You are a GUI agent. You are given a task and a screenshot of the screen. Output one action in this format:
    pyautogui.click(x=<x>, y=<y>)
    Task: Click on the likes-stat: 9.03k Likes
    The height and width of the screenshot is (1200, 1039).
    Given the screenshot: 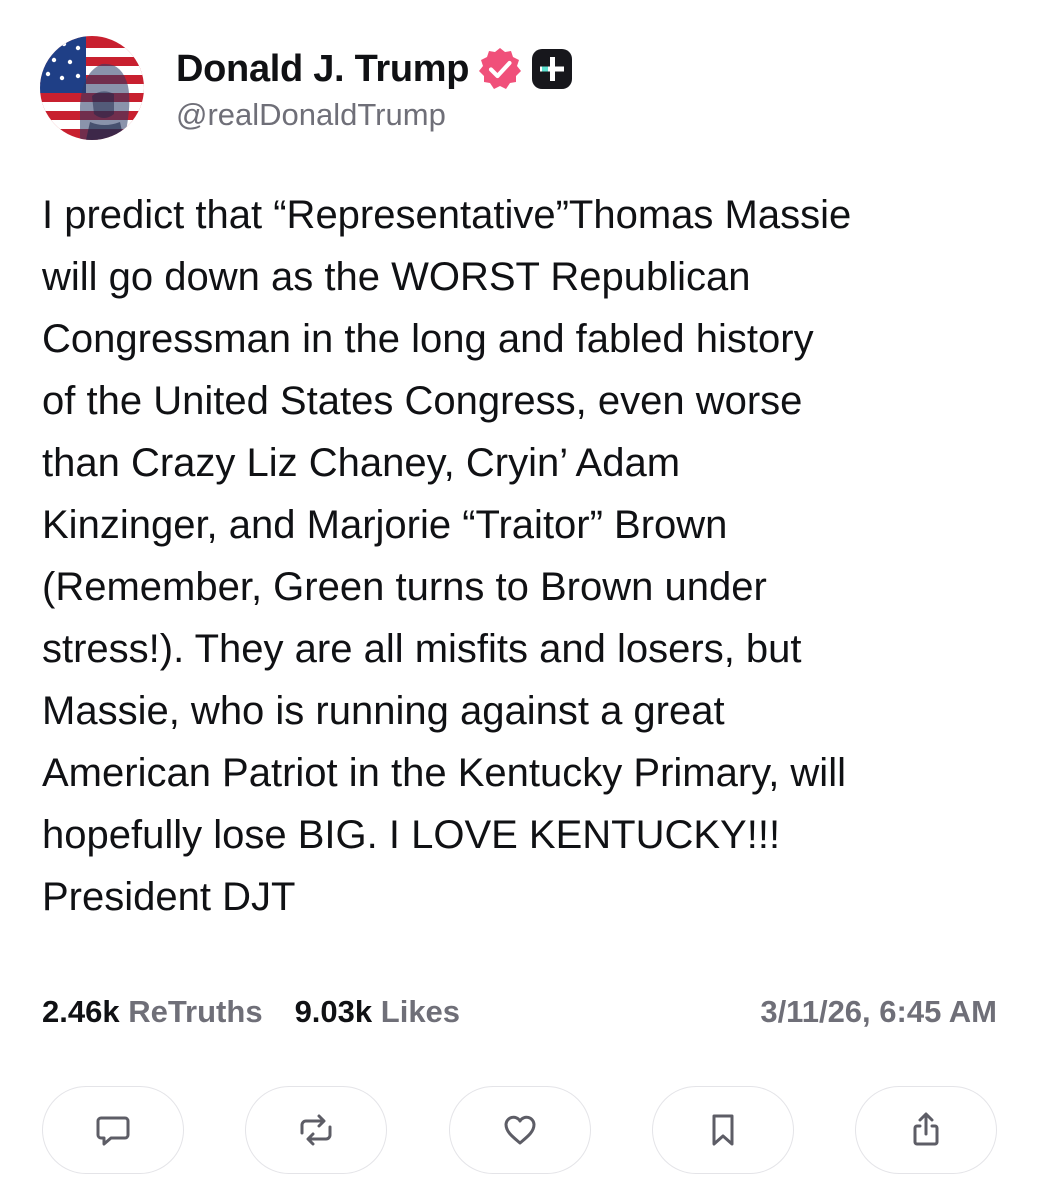 What is the action you would take?
    pyautogui.click(x=377, y=1012)
    